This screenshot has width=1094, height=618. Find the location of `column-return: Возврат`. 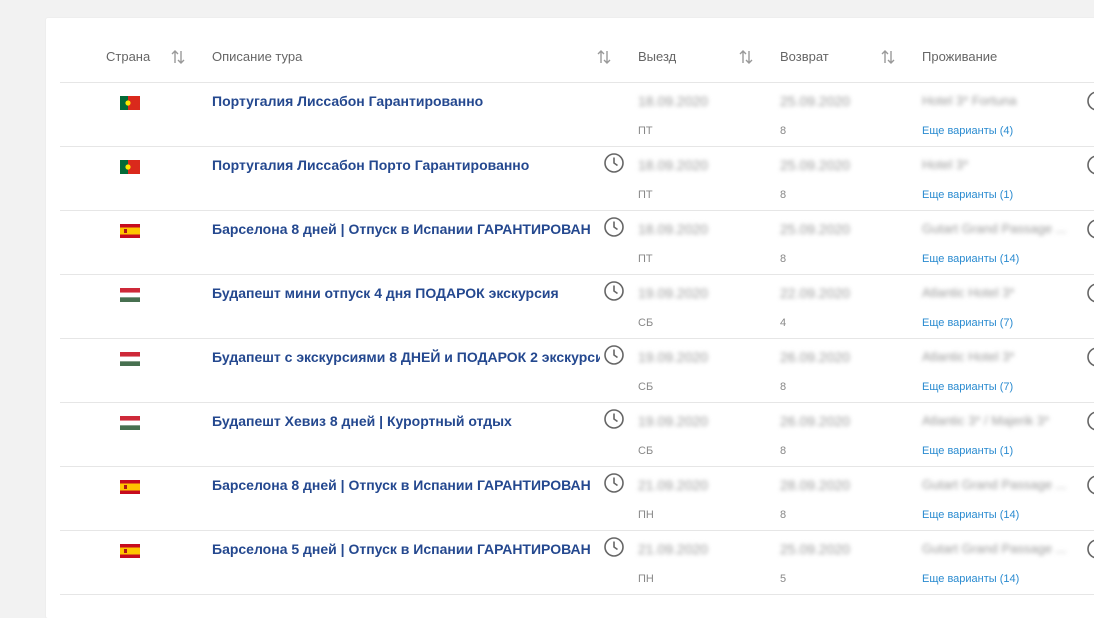

column-return: Возврат is located at coordinates (804, 56).